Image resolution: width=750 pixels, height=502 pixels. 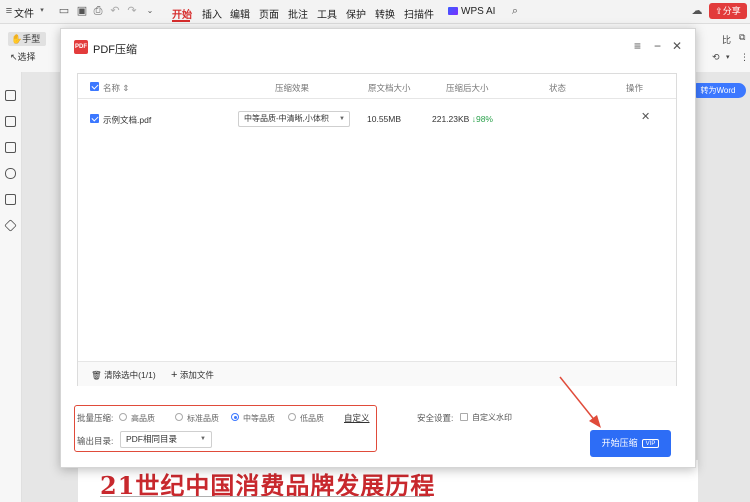 What do you see at coordinates (478, 11) in the screenshot?
I see `wps-ai-label: WPS AI` at bounding box center [478, 11].